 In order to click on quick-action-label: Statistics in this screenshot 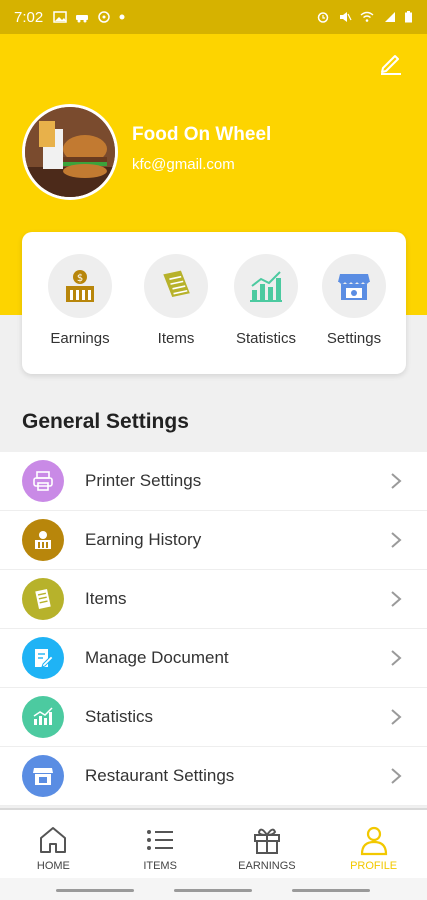, I will do `click(265, 338)`.